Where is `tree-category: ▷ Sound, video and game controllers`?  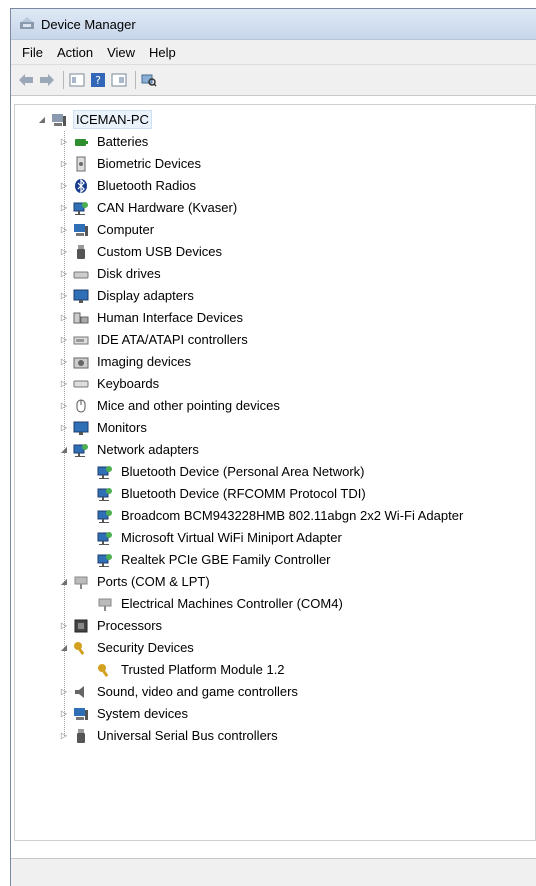
tree-category: ▷ Sound, video and game controllers is located at coordinates (179, 691).